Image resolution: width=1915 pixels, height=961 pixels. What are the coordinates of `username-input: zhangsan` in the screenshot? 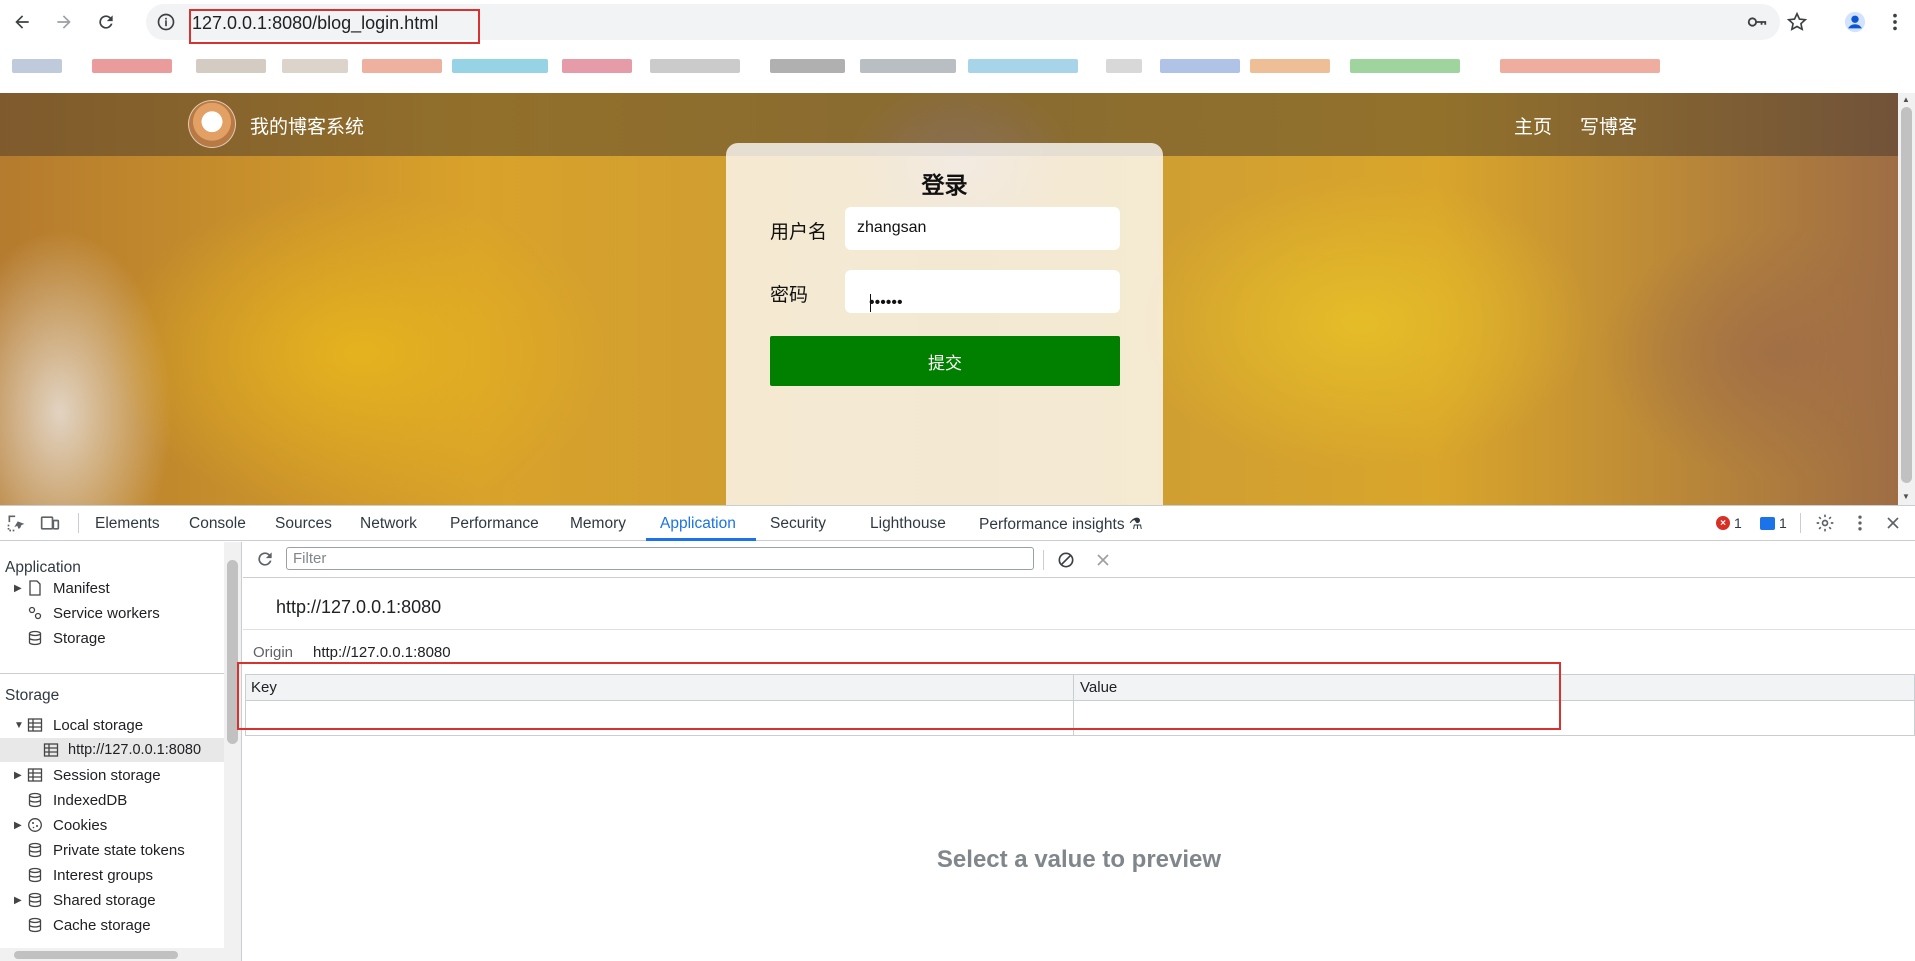 It's located at (982, 228).